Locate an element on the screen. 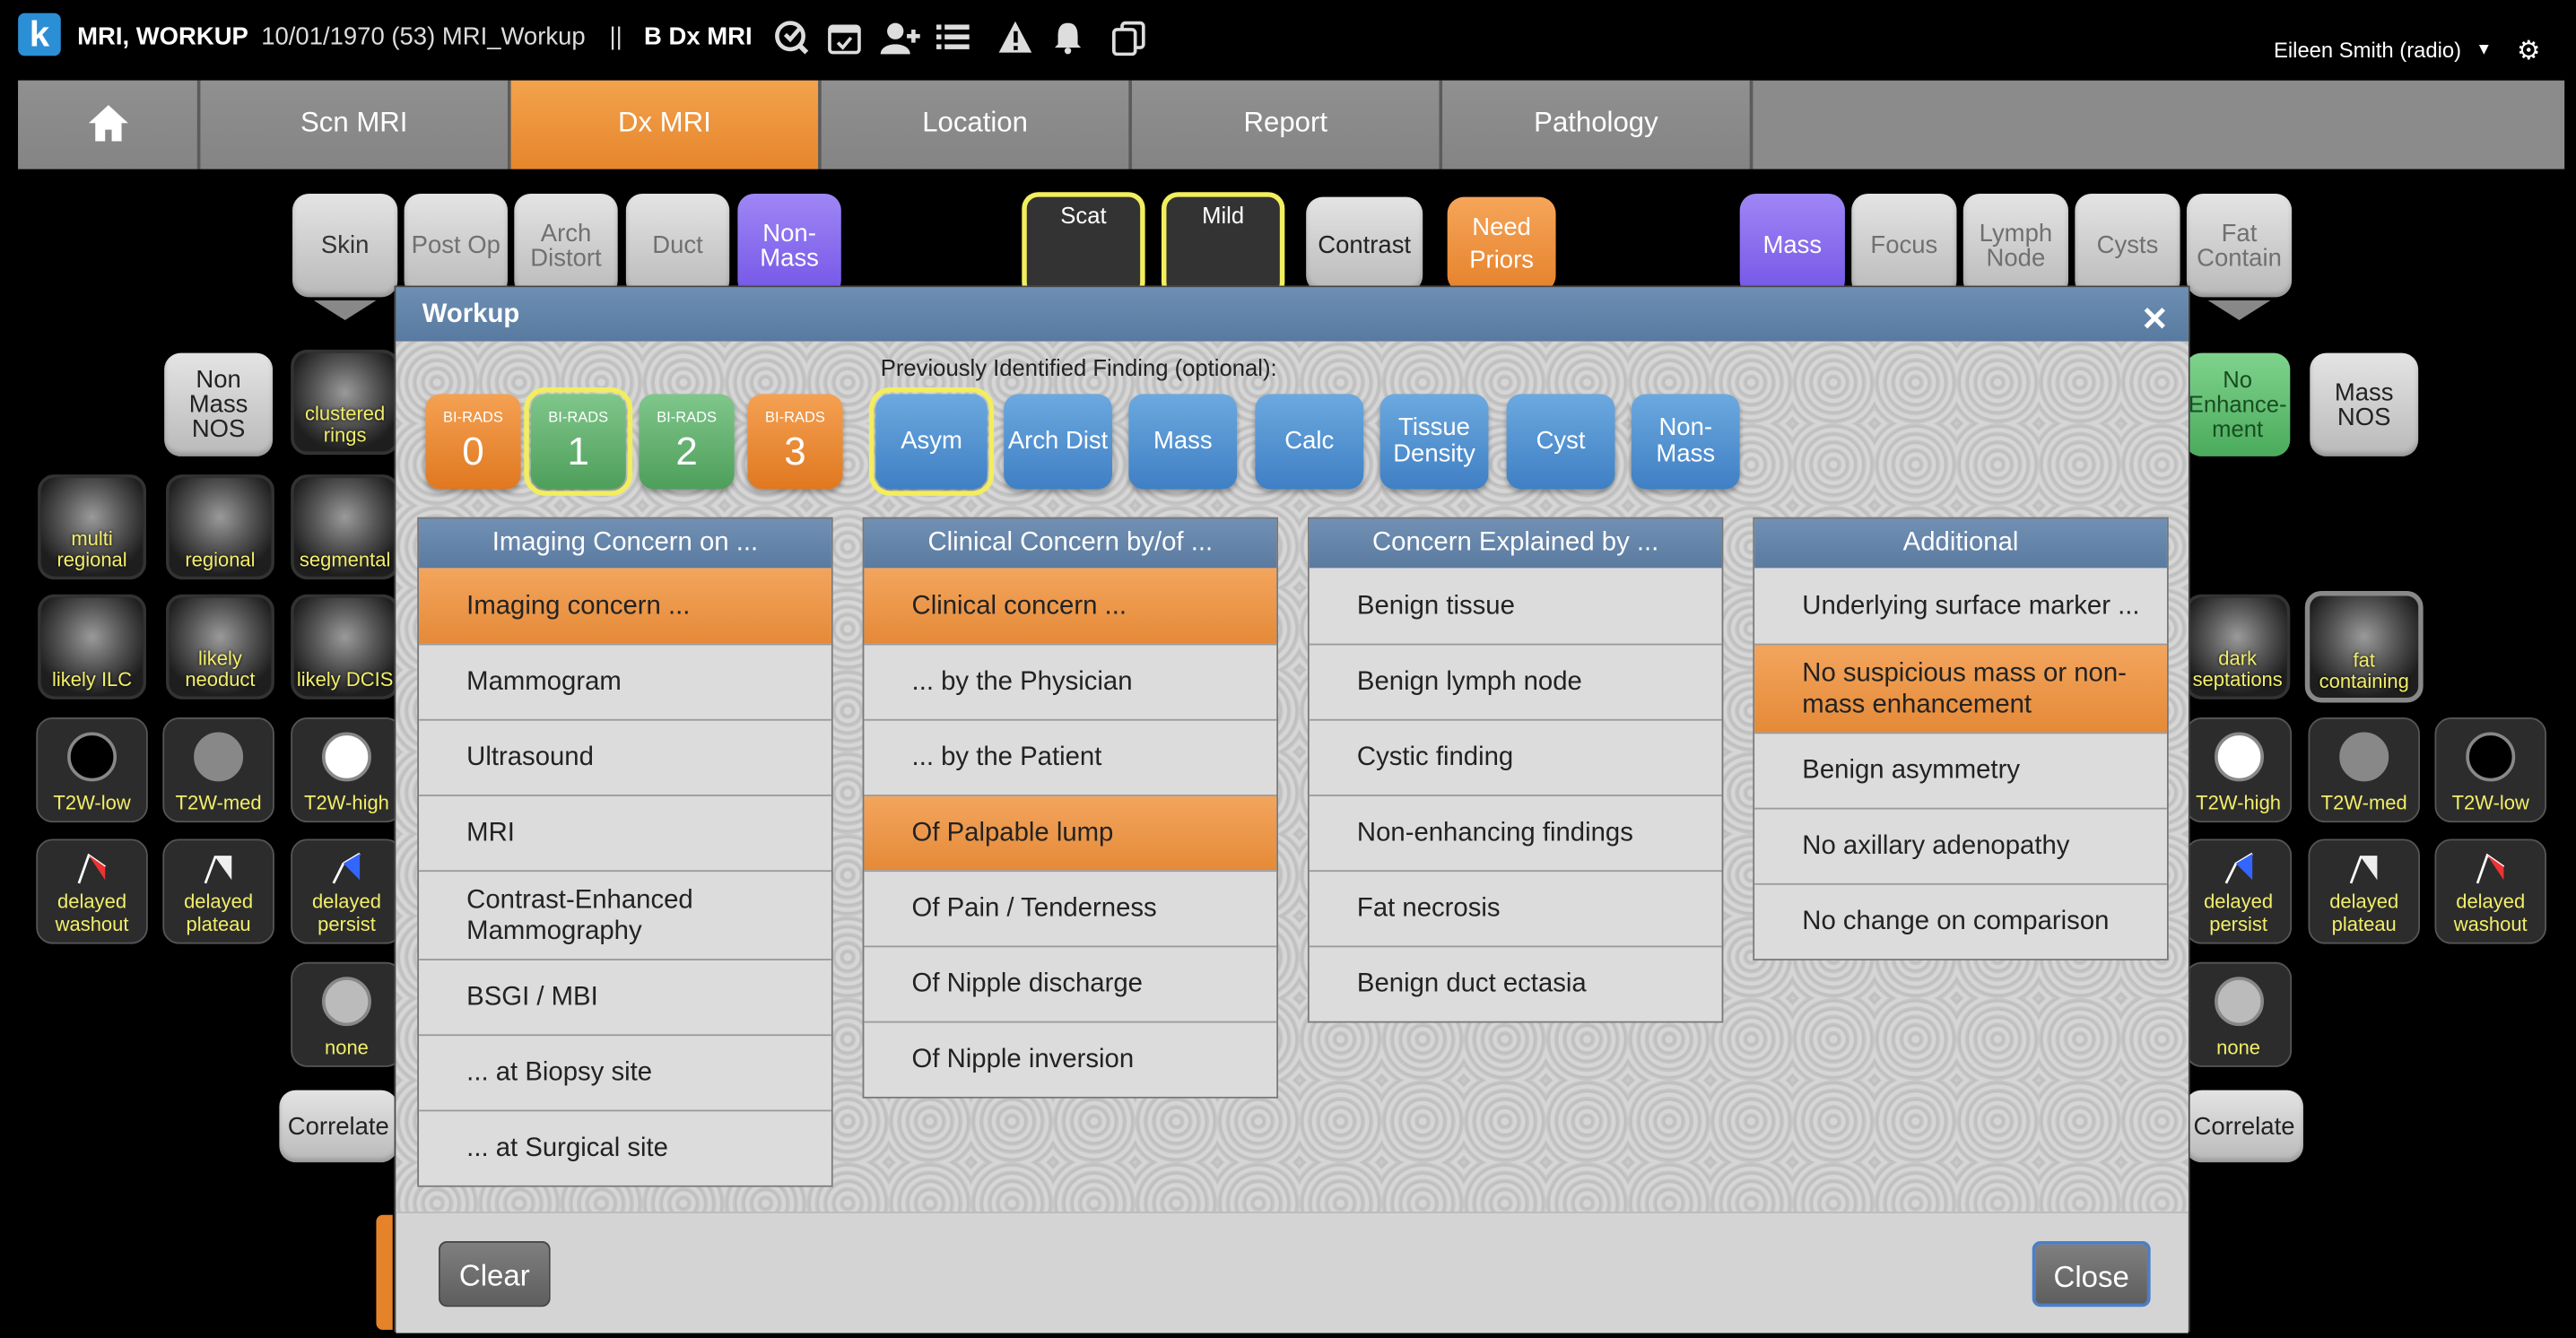 This screenshot has width=2576, height=1338. delayed-washout-right-button: delayed washout is located at coordinates (2490, 891).